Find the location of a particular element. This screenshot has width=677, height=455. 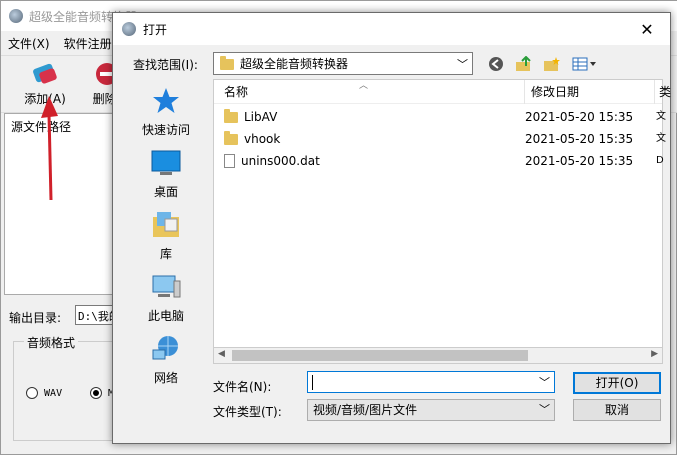

column-date: 修改日期 is located at coordinates (551, 91).